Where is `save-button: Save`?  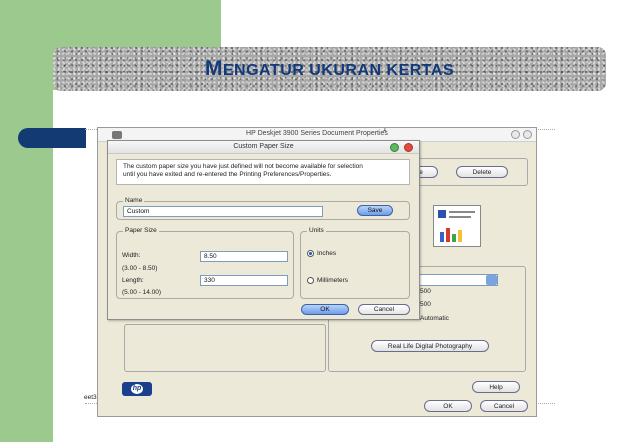
save-button: Save is located at coordinates (375, 210).